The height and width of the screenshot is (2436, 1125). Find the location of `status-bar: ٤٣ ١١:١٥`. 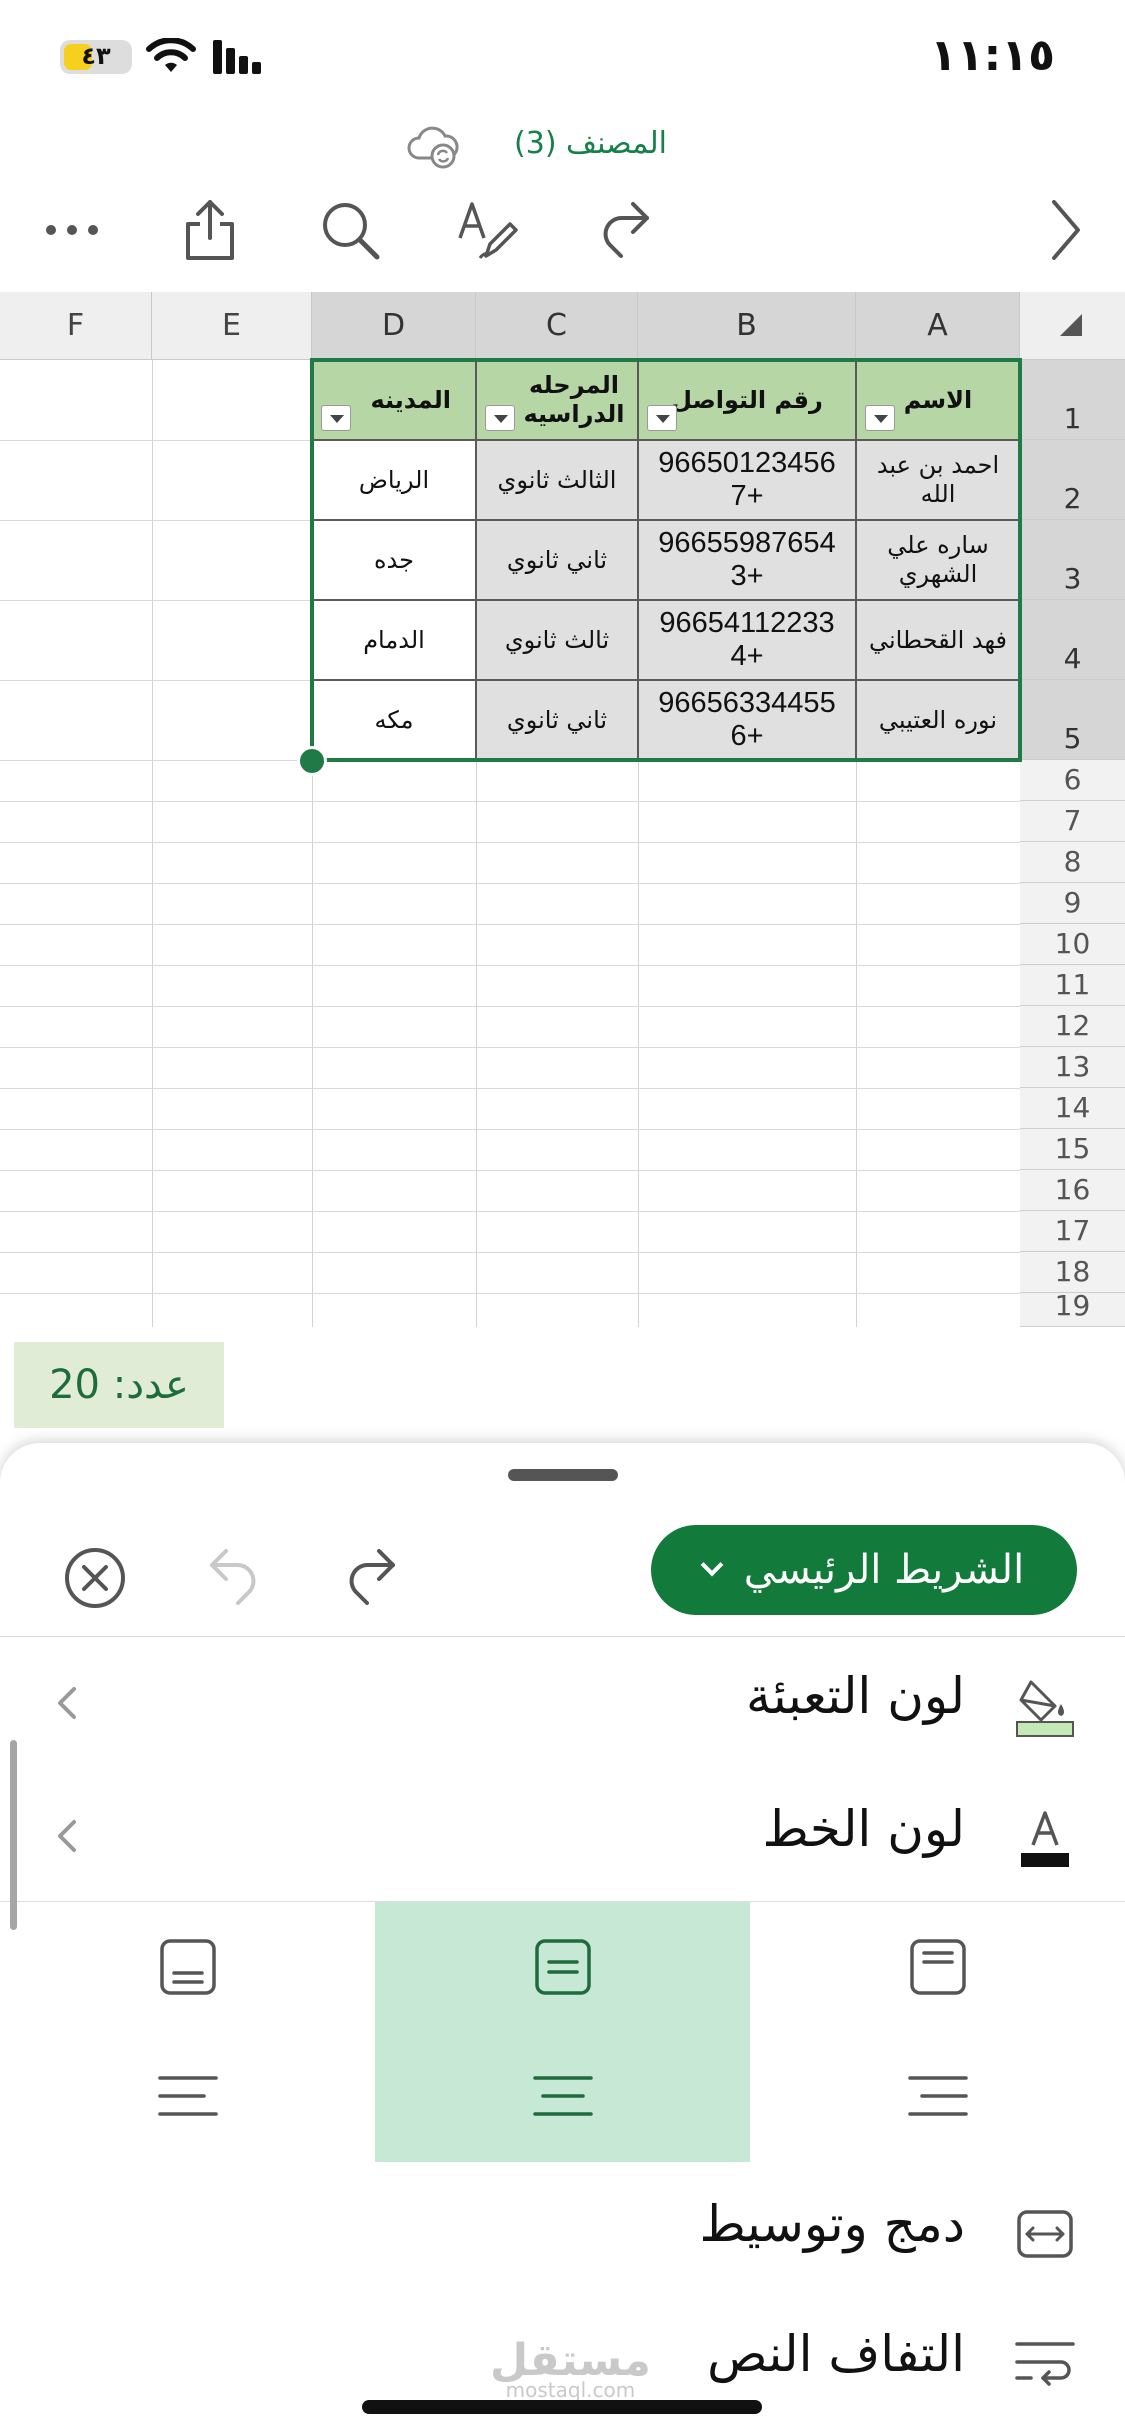

status-bar: ٤٣ ١١:١٥ is located at coordinates (562, 60).